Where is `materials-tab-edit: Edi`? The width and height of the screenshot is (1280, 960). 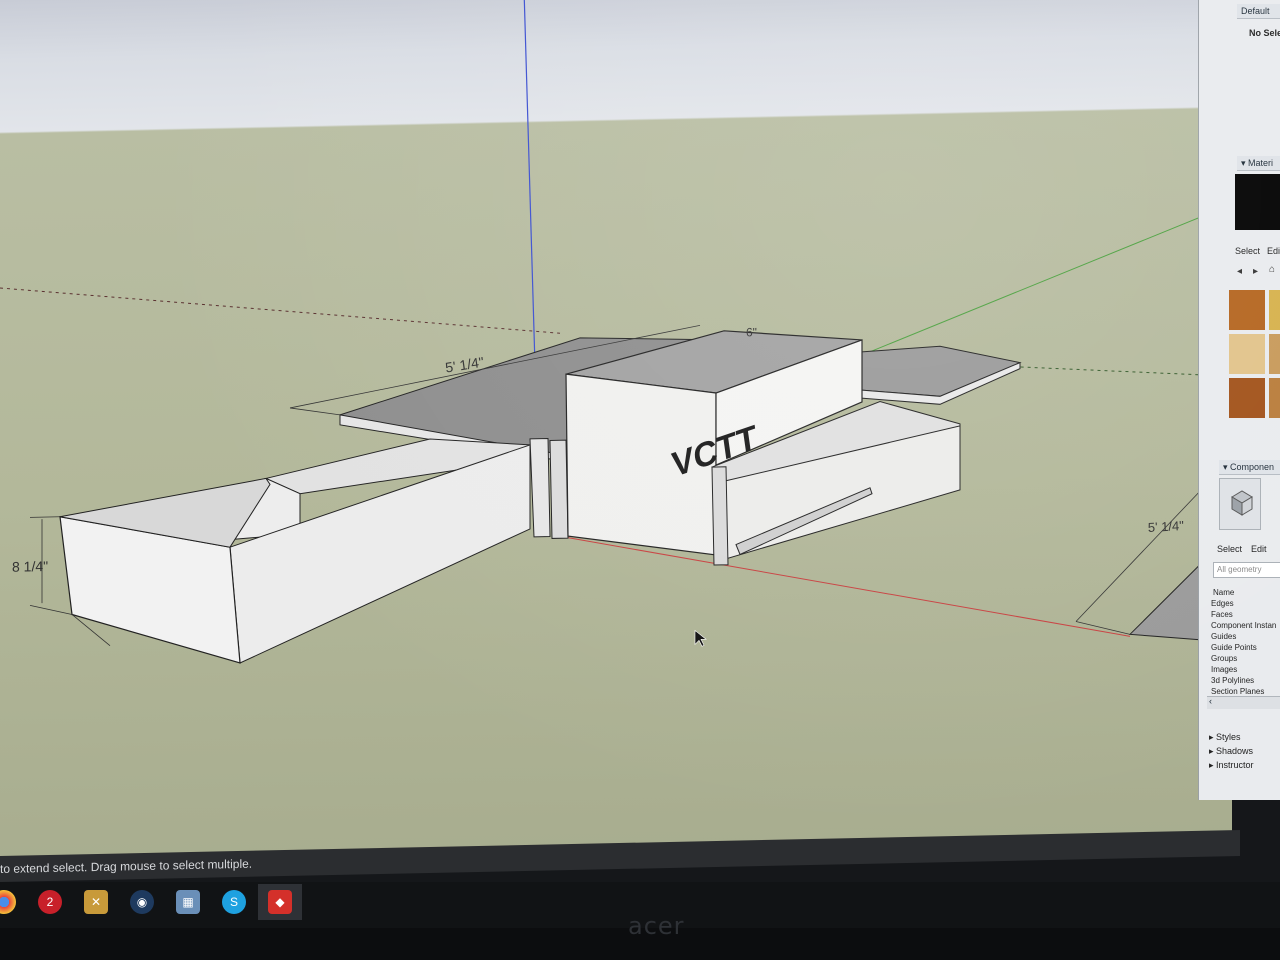
materials-tab-edit: Edi is located at coordinates (1273, 251).